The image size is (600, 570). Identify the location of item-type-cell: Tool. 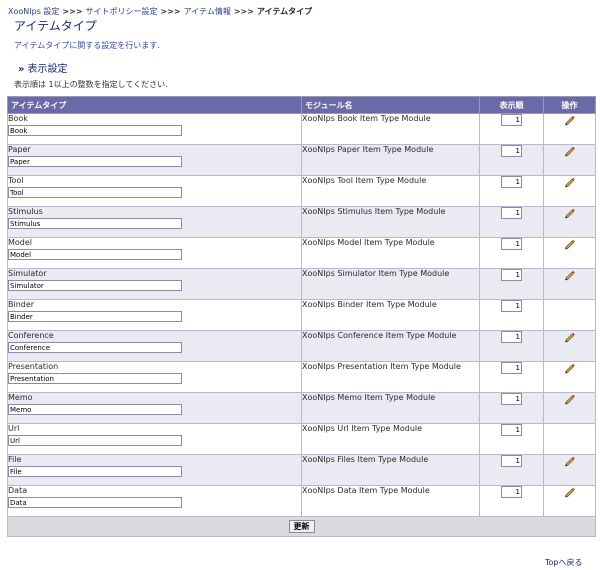
(154, 191).